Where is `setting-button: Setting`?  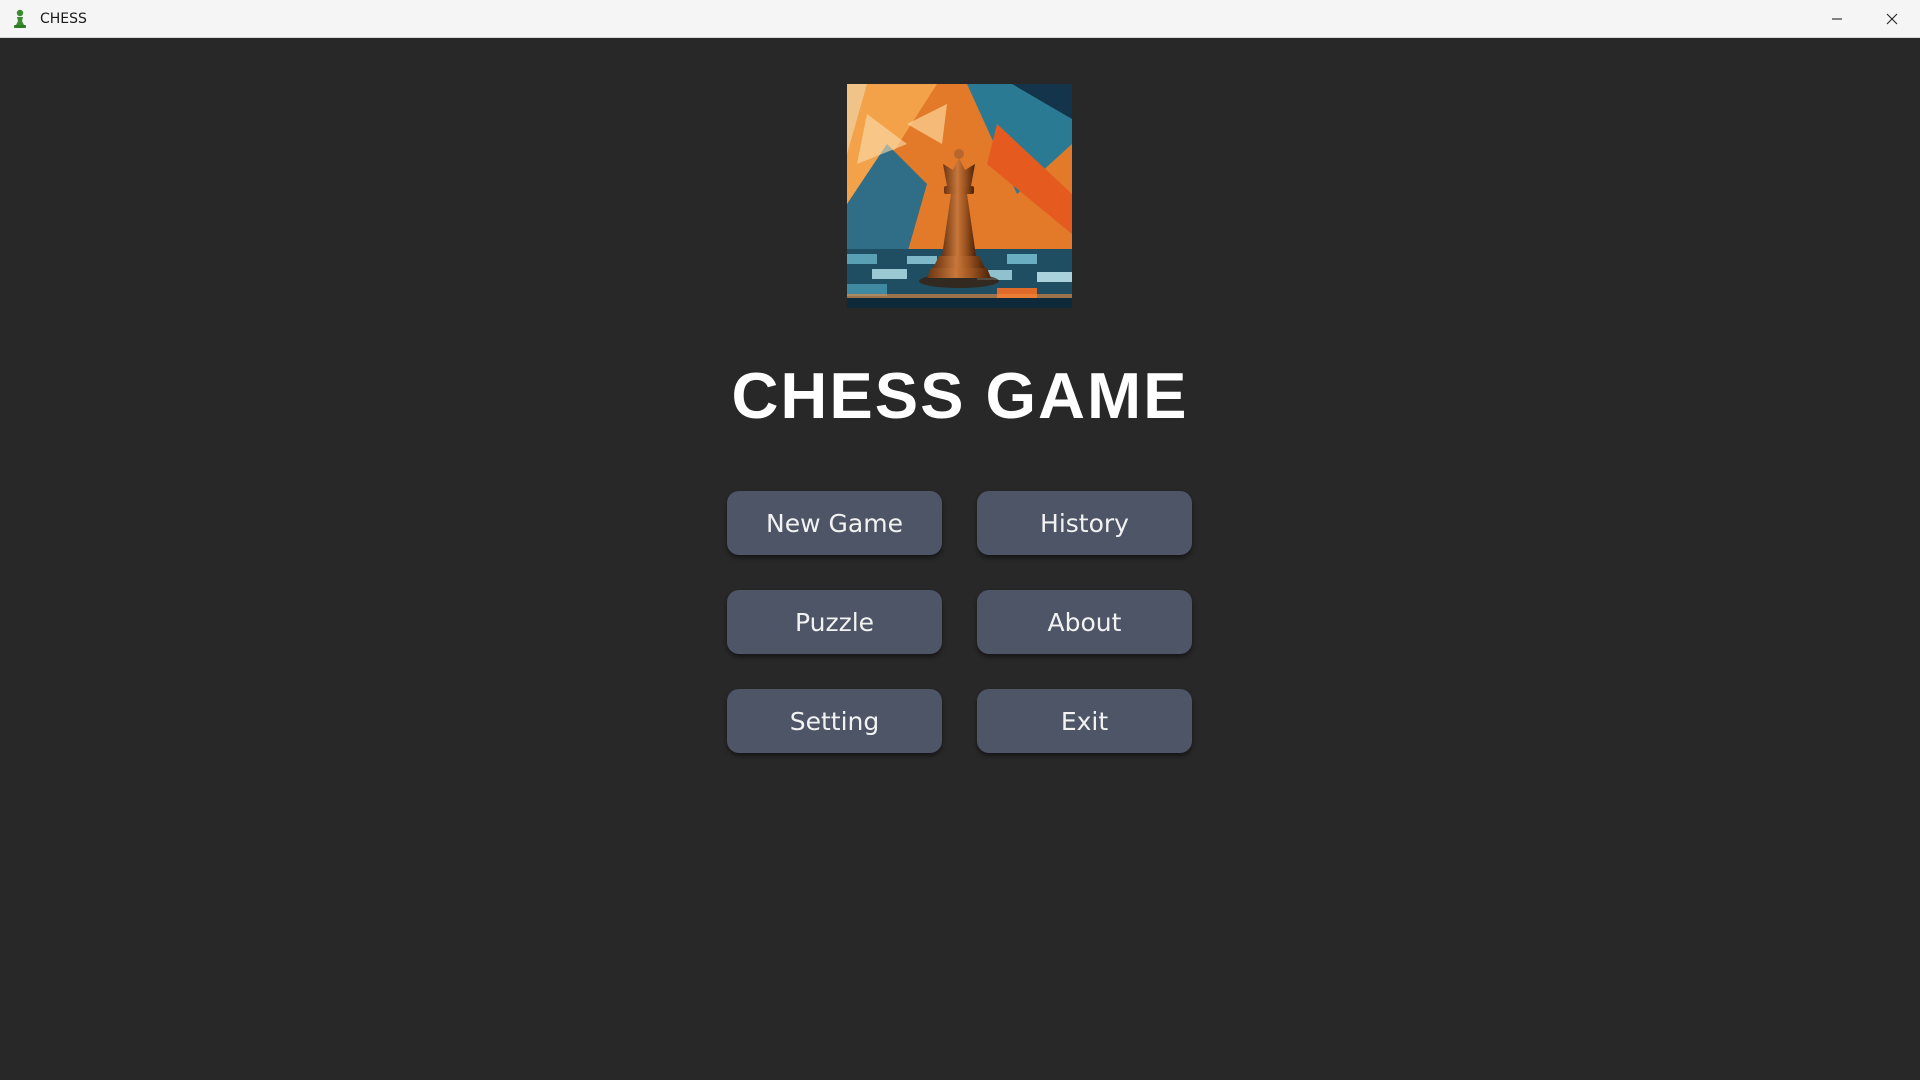 setting-button: Setting is located at coordinates (834, 721).